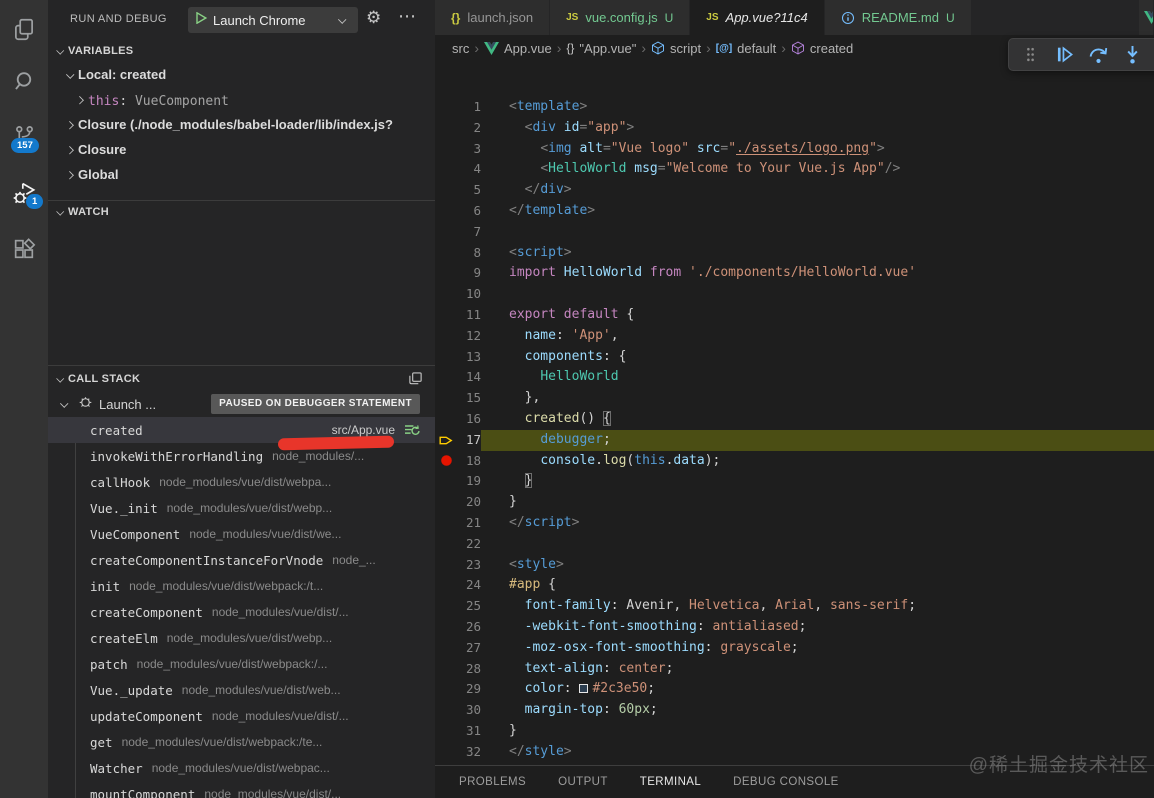  What do you see at coordinates (794, 107) in the screenshot?
I see `code-line-1: 1 <template>` at bounding box center [794, 107].